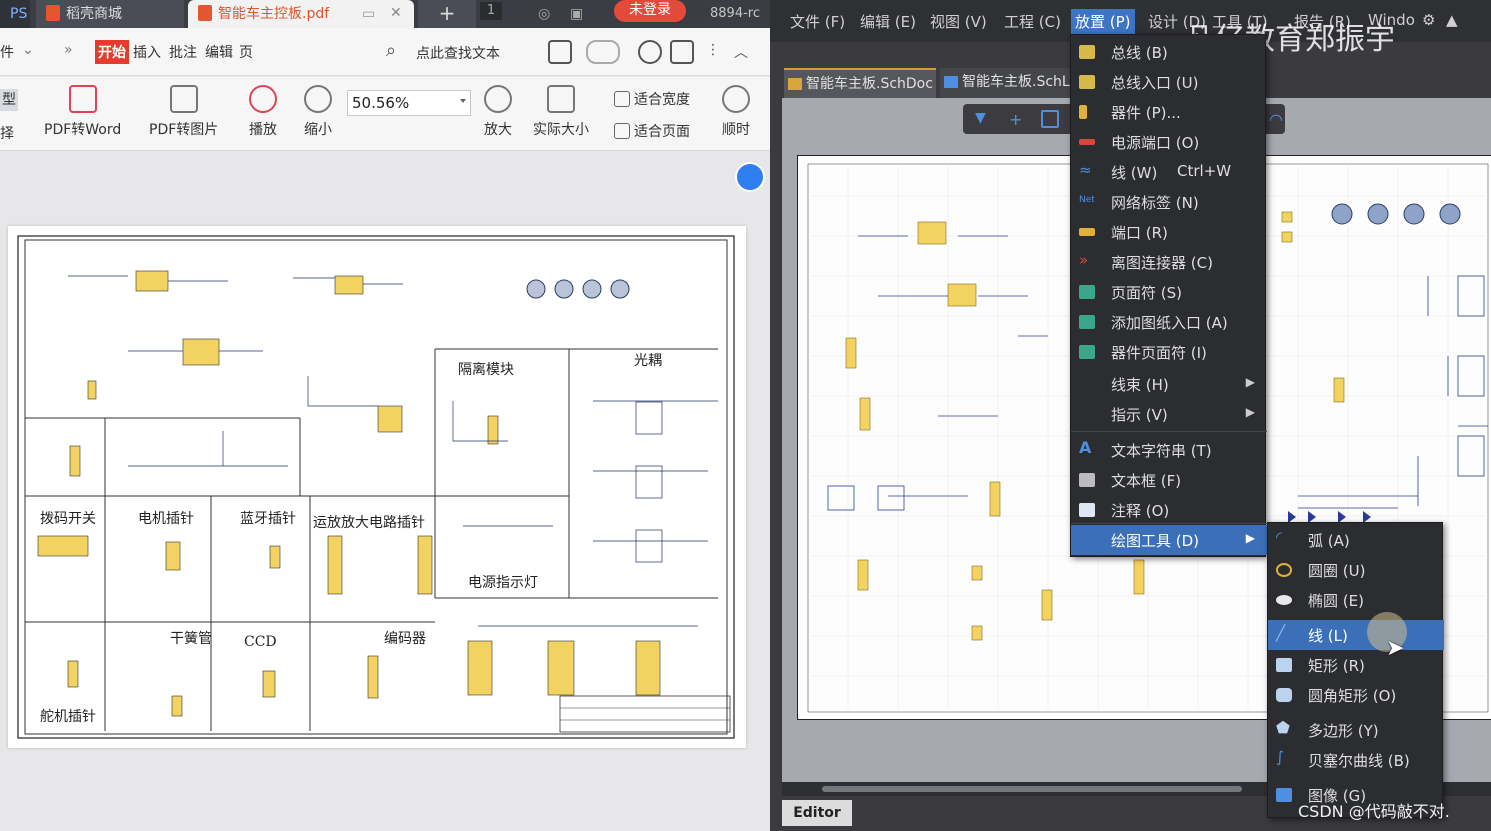 The image size is (1491, 831). I want to click on menu-project: 工程 (C), so click(1032, 21).